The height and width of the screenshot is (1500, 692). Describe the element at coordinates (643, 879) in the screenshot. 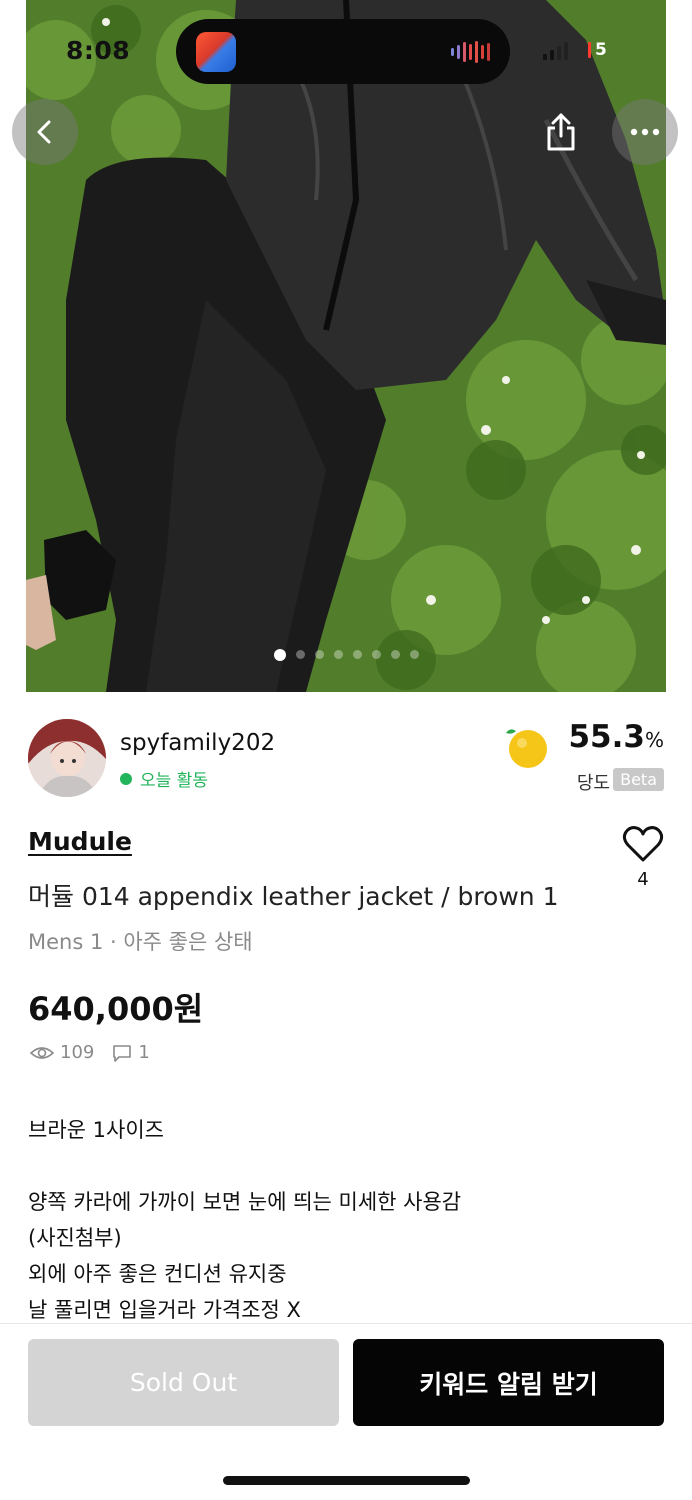

I see `like-count: 4` at that location.